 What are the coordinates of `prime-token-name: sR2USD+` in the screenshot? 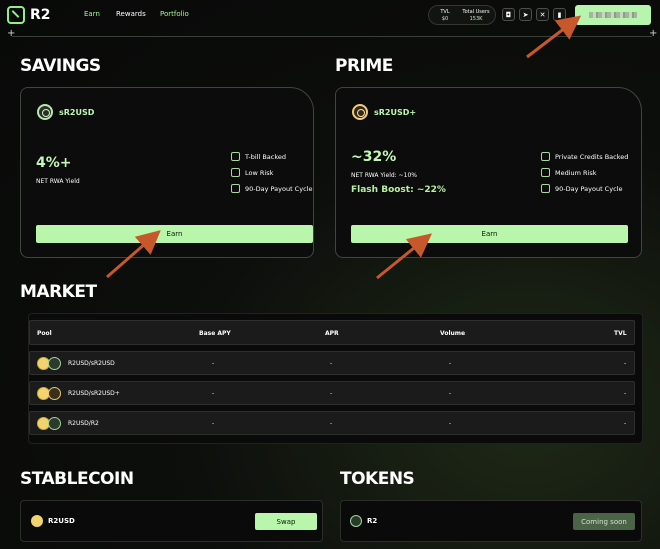 It's located at (395, 112).